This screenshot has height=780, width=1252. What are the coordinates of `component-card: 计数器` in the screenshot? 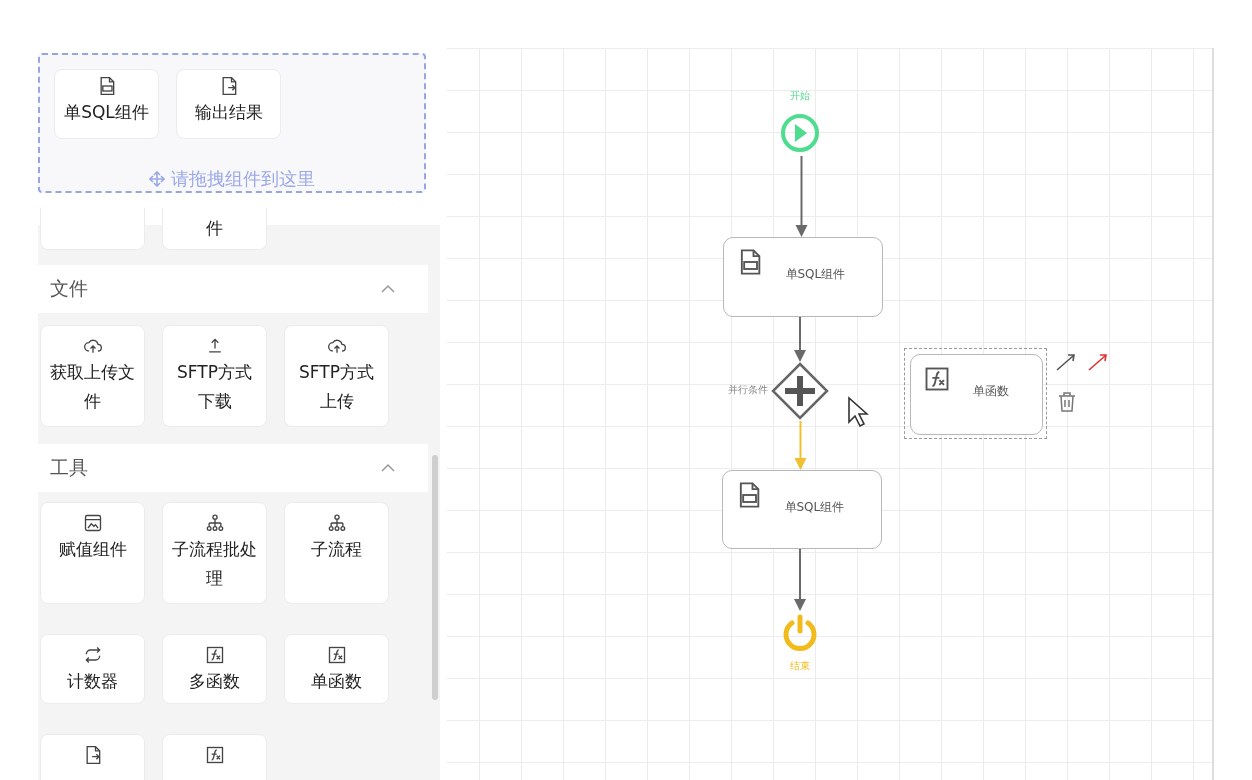 It's located at (92, 669).